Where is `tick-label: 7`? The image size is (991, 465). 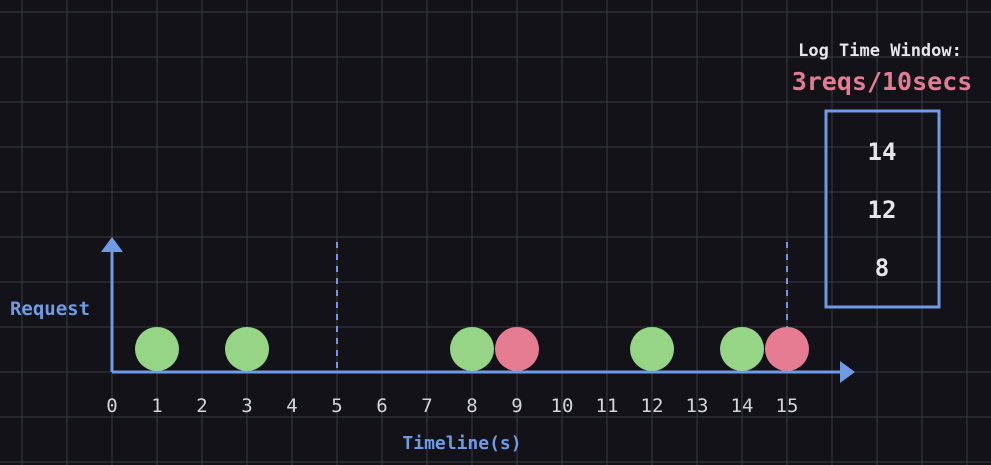
tick-label: 7 is located at coordinates (426, 406).